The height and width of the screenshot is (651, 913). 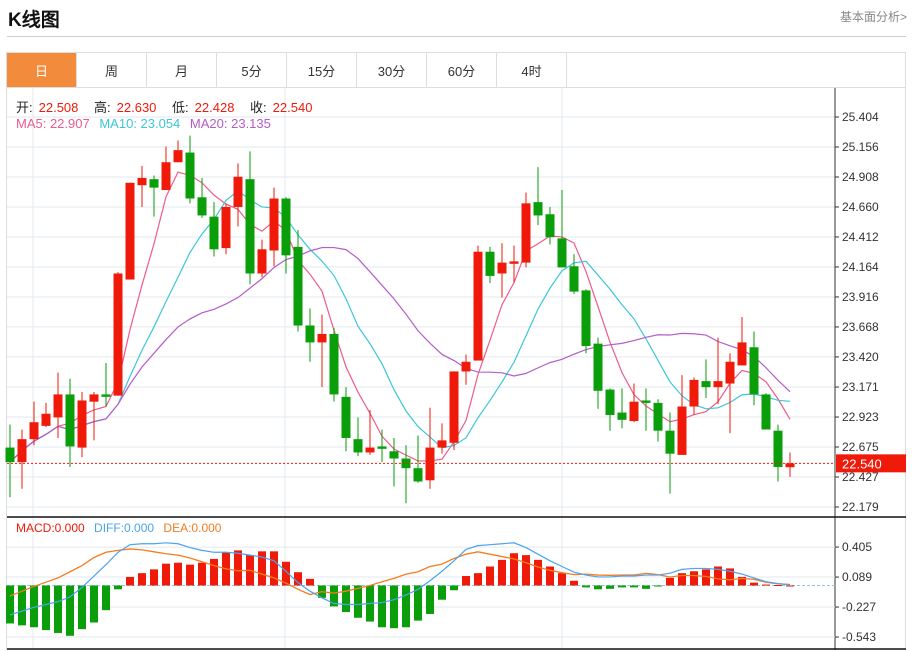 I want to click on macd-axis-label: 0.405, so click(x=857, y=547).